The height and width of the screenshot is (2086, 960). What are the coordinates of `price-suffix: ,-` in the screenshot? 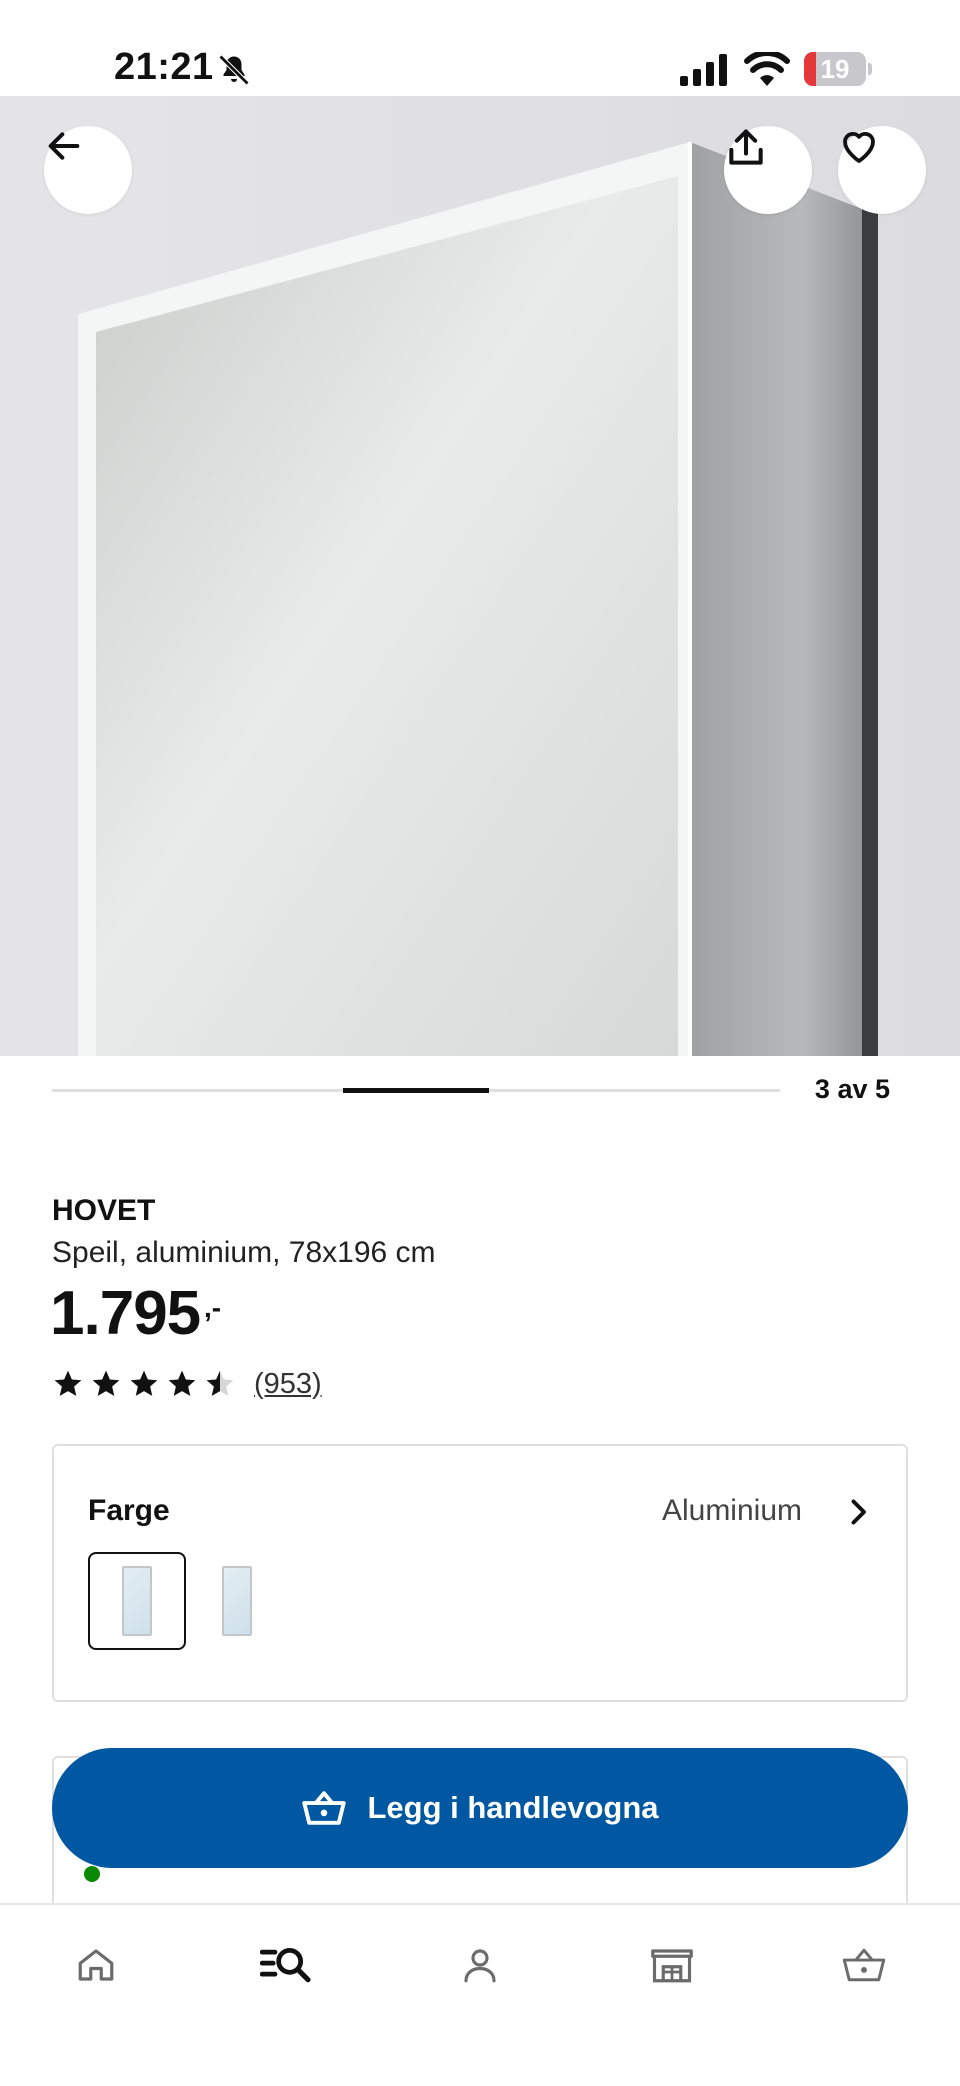 It's located at (213, 1307).